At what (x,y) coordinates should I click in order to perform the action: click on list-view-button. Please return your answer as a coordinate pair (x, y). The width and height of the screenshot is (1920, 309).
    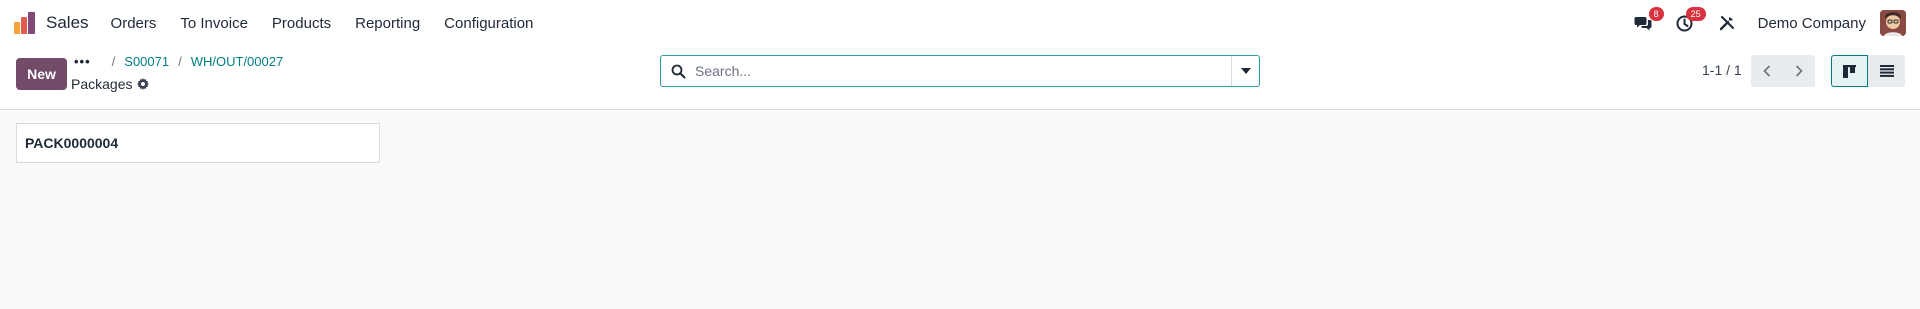
    Looking at the image, I should click on (1886, 71).